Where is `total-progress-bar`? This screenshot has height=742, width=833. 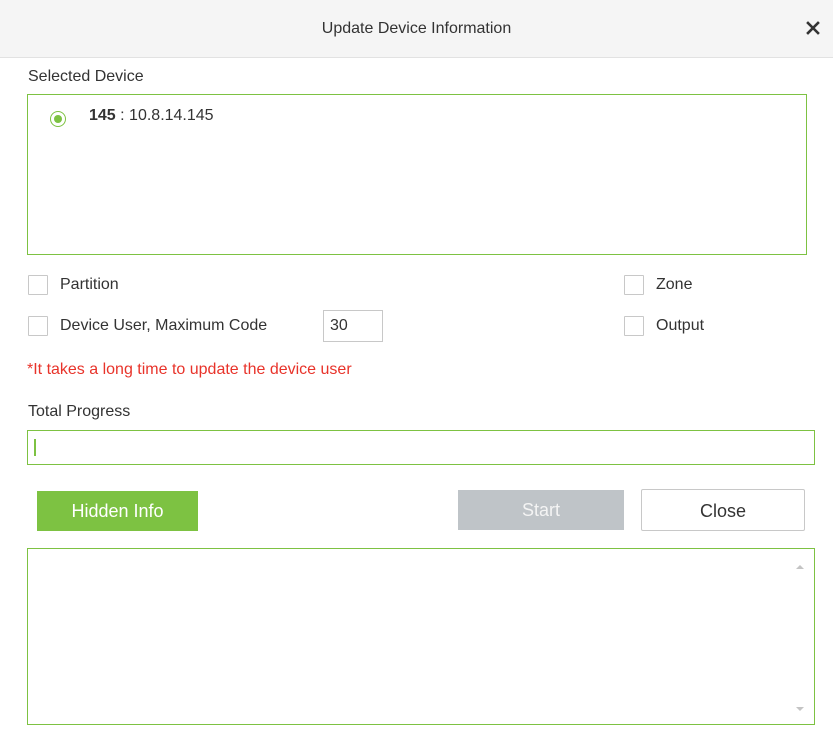
total-progress-bar is located at coordinates (421, 447).